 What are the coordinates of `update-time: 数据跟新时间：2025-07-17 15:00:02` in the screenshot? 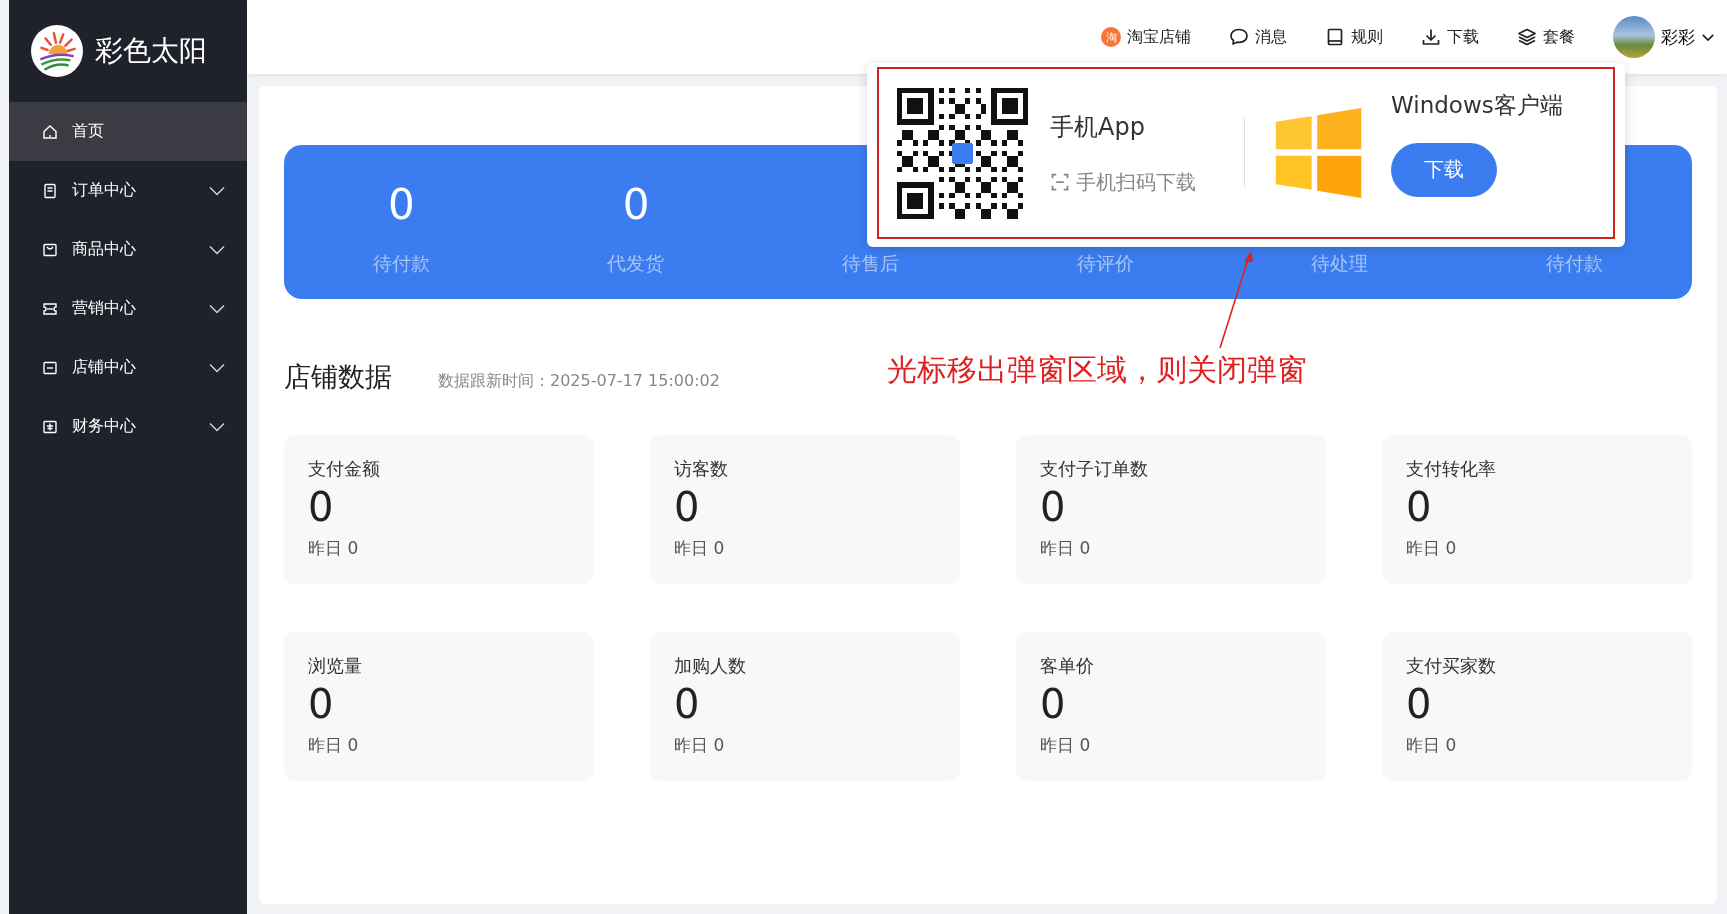 It's located at (579, 381).